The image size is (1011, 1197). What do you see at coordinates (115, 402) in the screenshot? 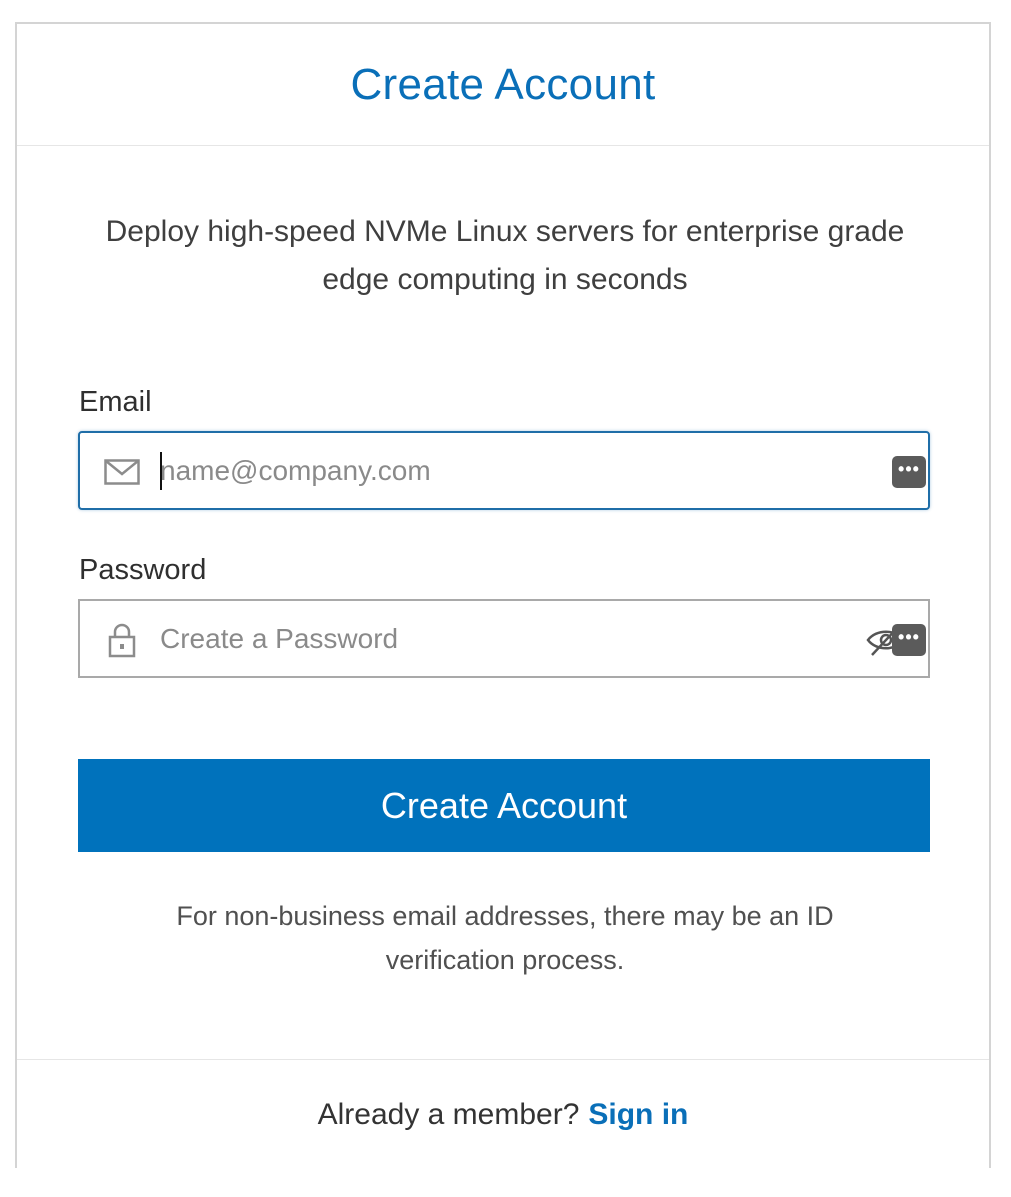
I see `email-label: Email` at bounding box center [115, 402].